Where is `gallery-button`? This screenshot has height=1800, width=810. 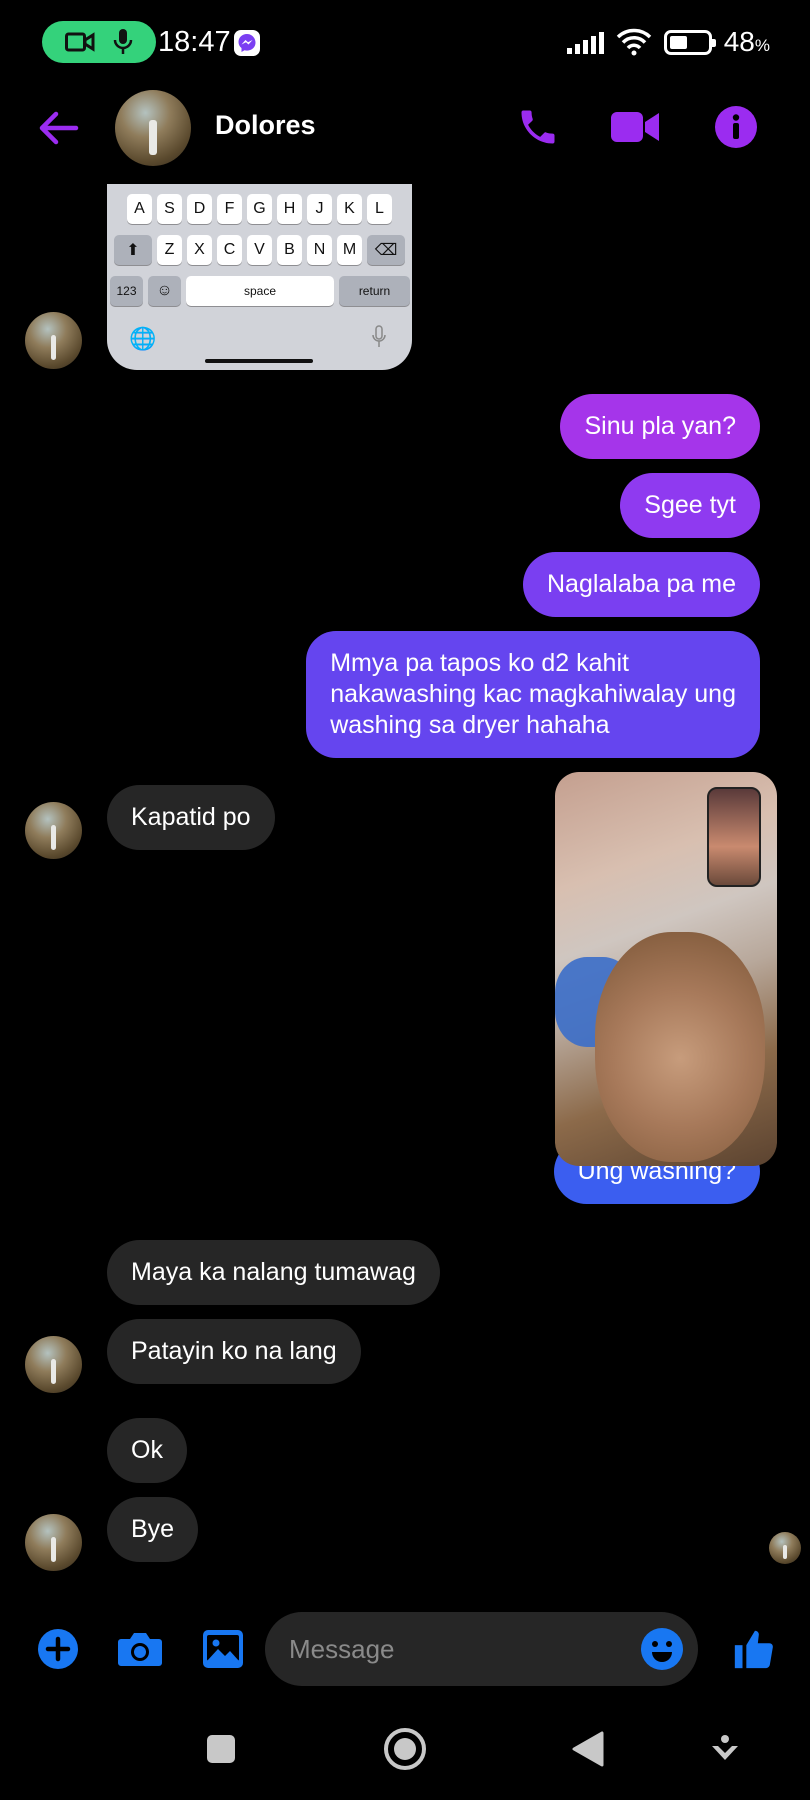
gallery-button is located at coordinates (223, 1649).